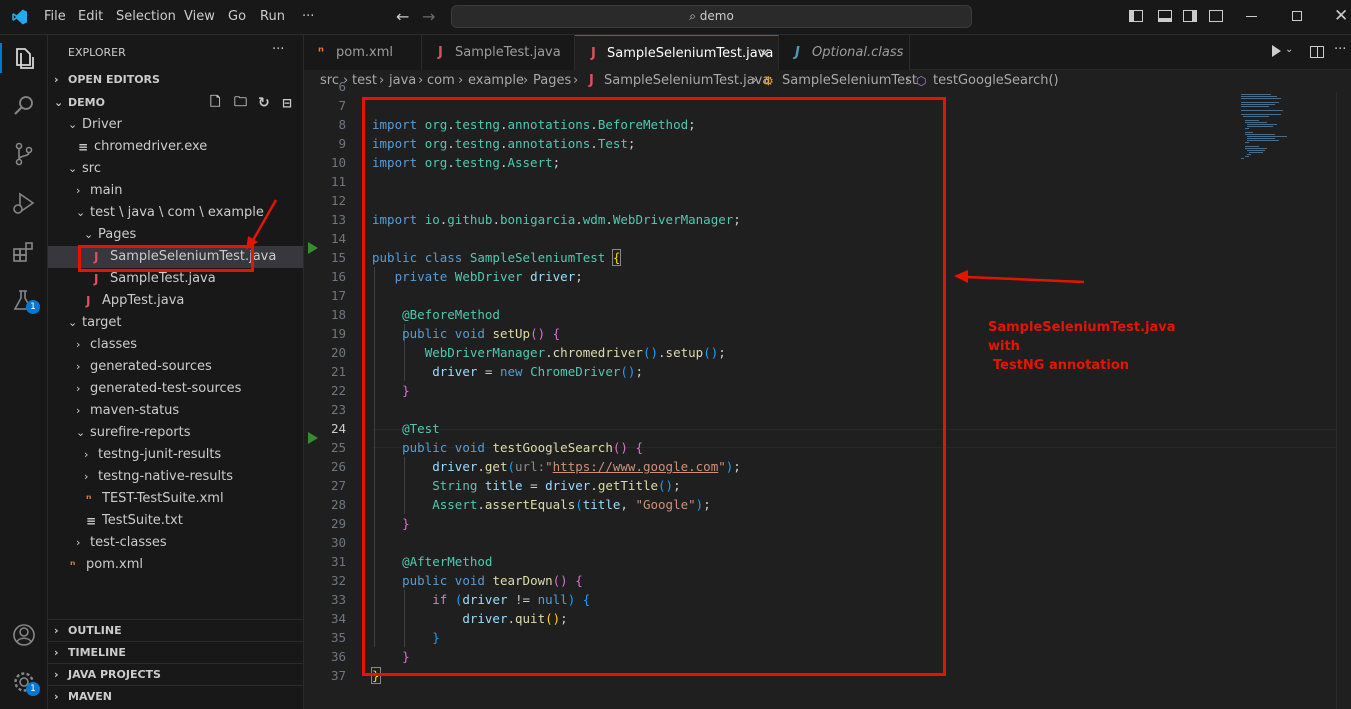 The image size is (1351, 709). I want to click on menu-more: ···, so click(308, 16).